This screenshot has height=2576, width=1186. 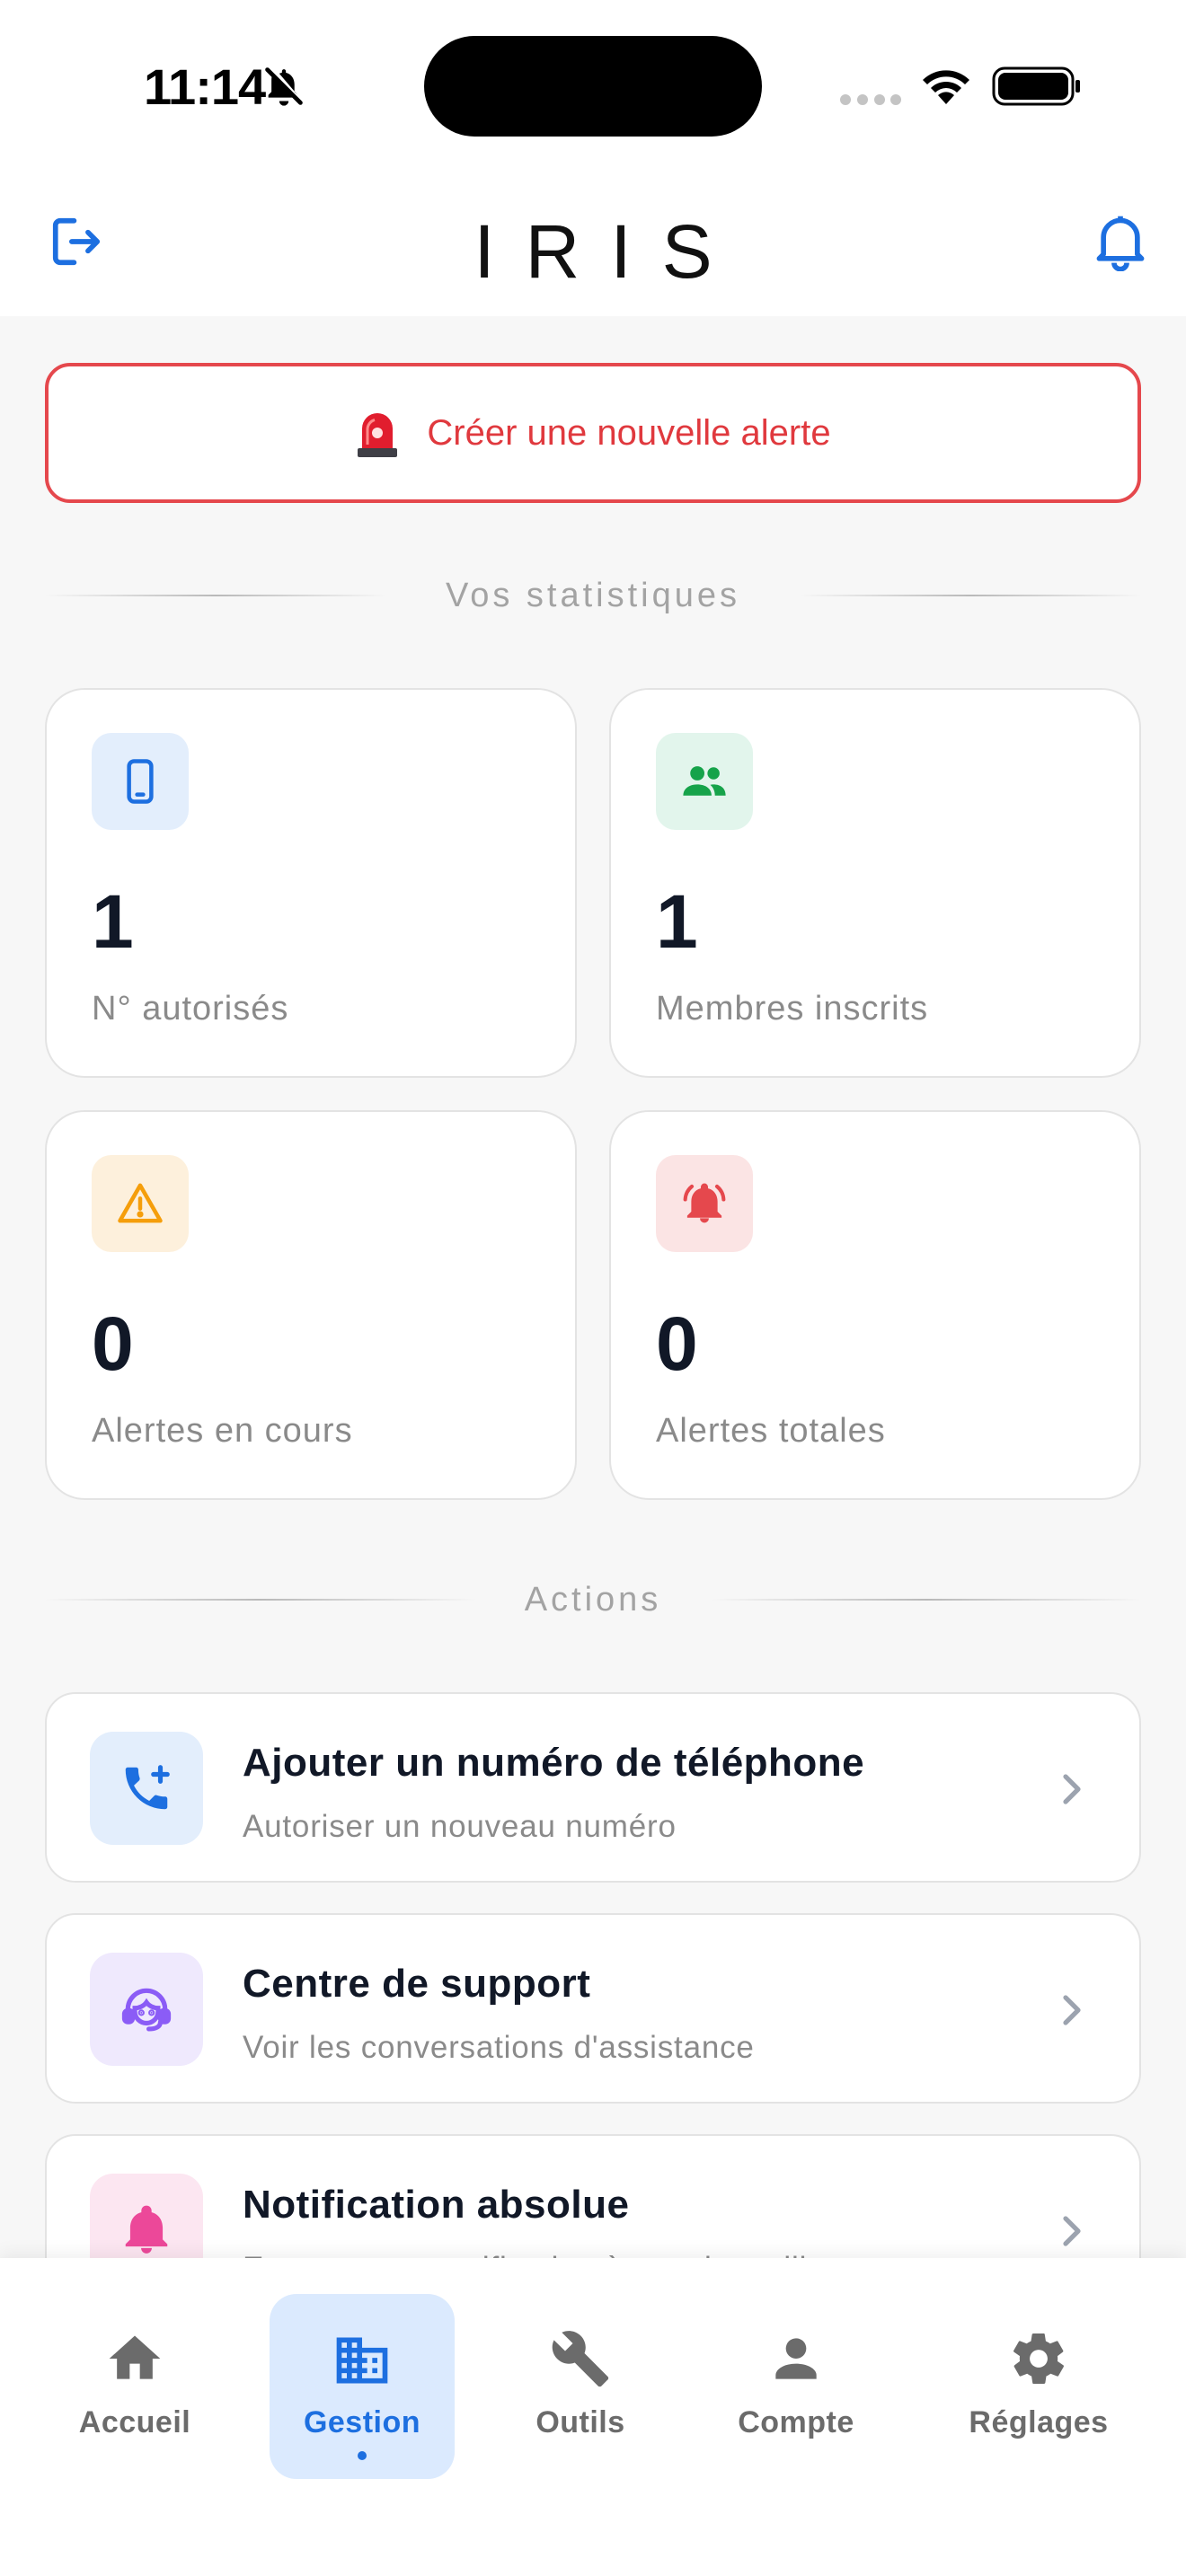 I want to click on gear-icon, so click(x=1038, y=2359).